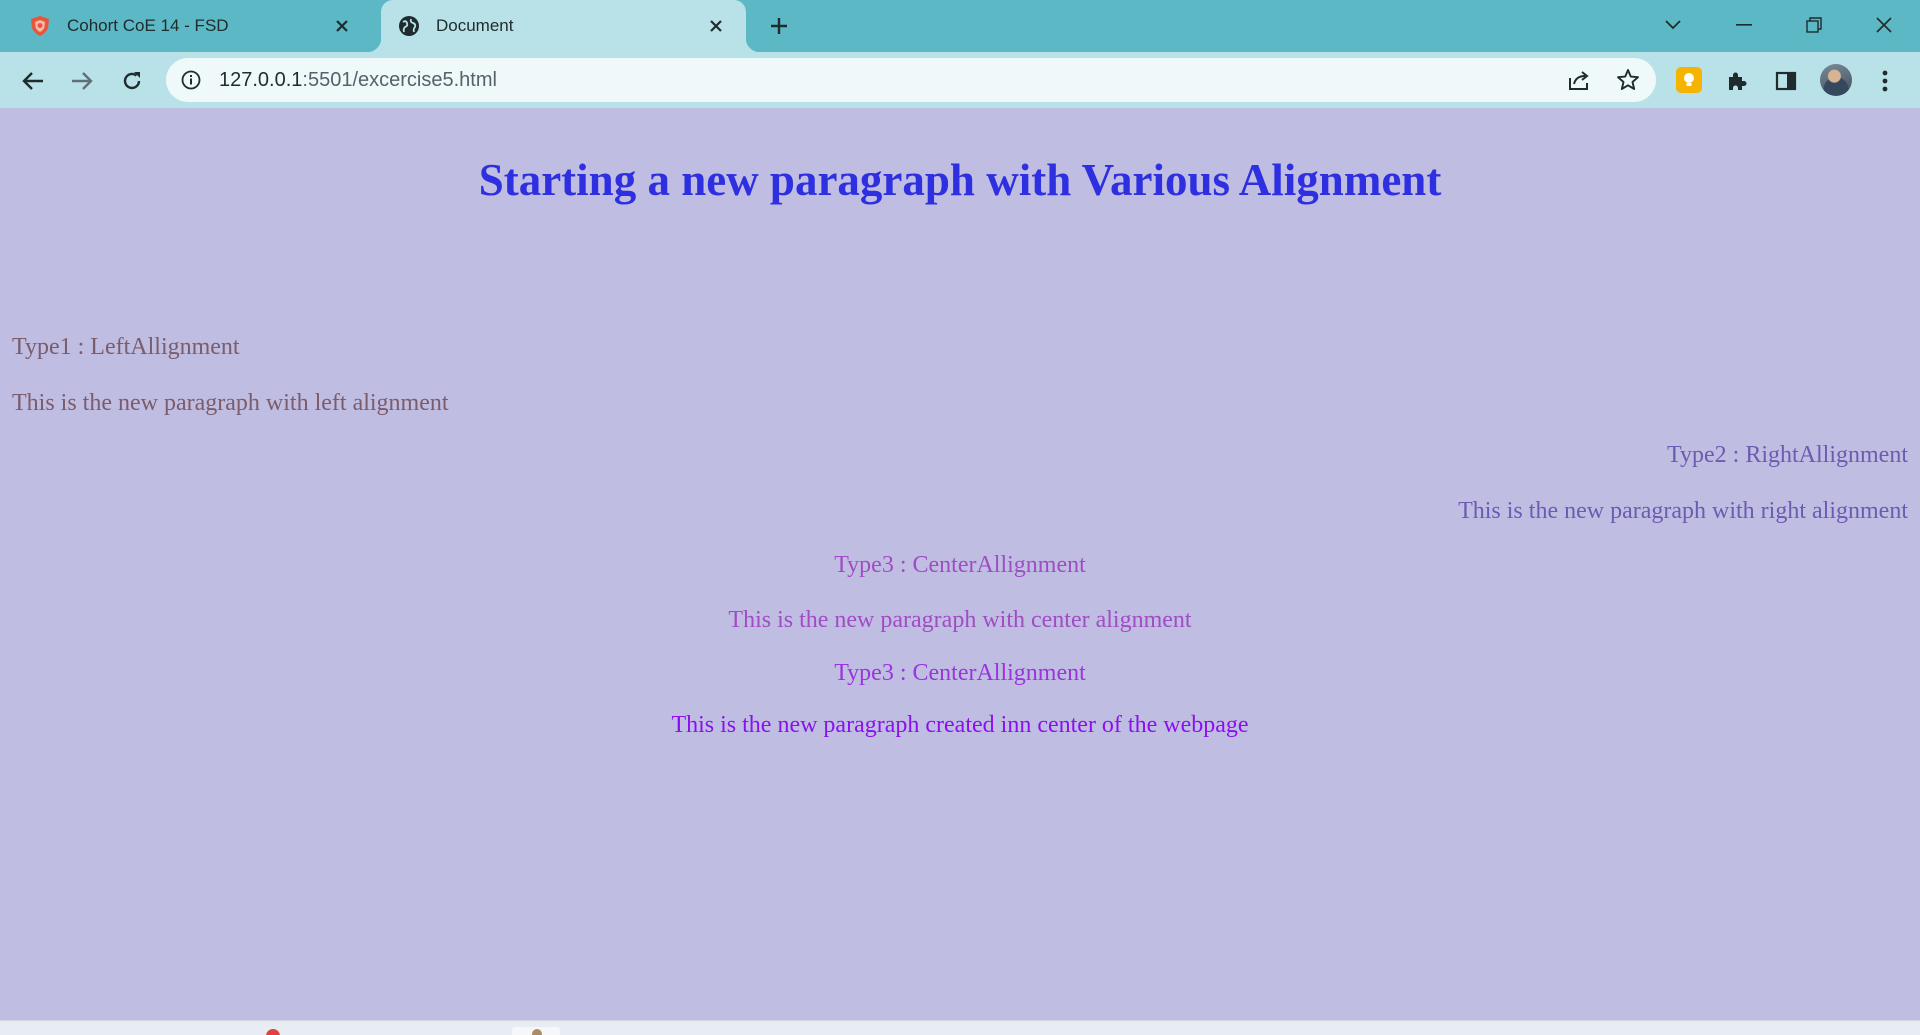 This screenshot has width=1920, height=1035. Describe the element at coordinates (911, 80) in the screenshot. I see `address-bar: 127.0.0.1:5501/excercise5.html` at that location.